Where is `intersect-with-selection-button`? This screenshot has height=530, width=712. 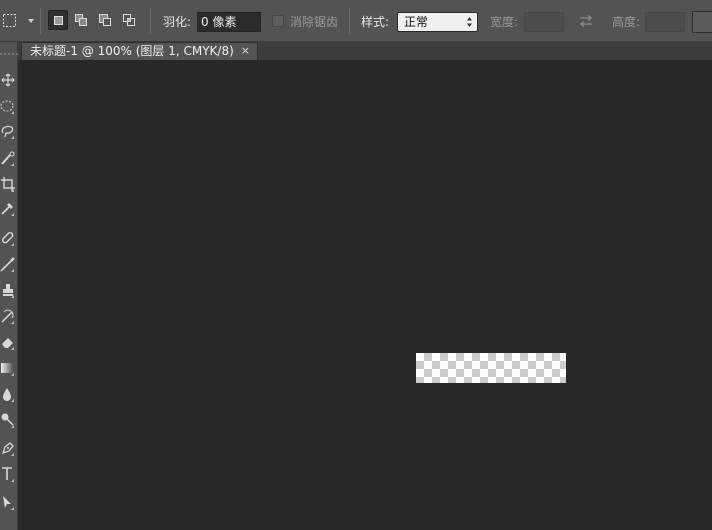 intersect-with-selection-button is located at coordinates (129, 20).